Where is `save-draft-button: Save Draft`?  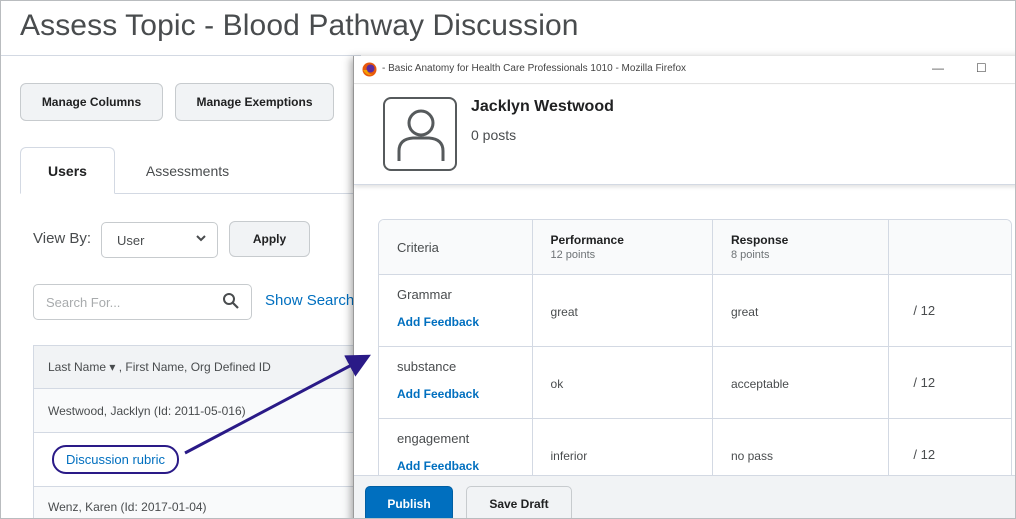 save-draft-button: Save Draft is located at coordinates (519, 502).